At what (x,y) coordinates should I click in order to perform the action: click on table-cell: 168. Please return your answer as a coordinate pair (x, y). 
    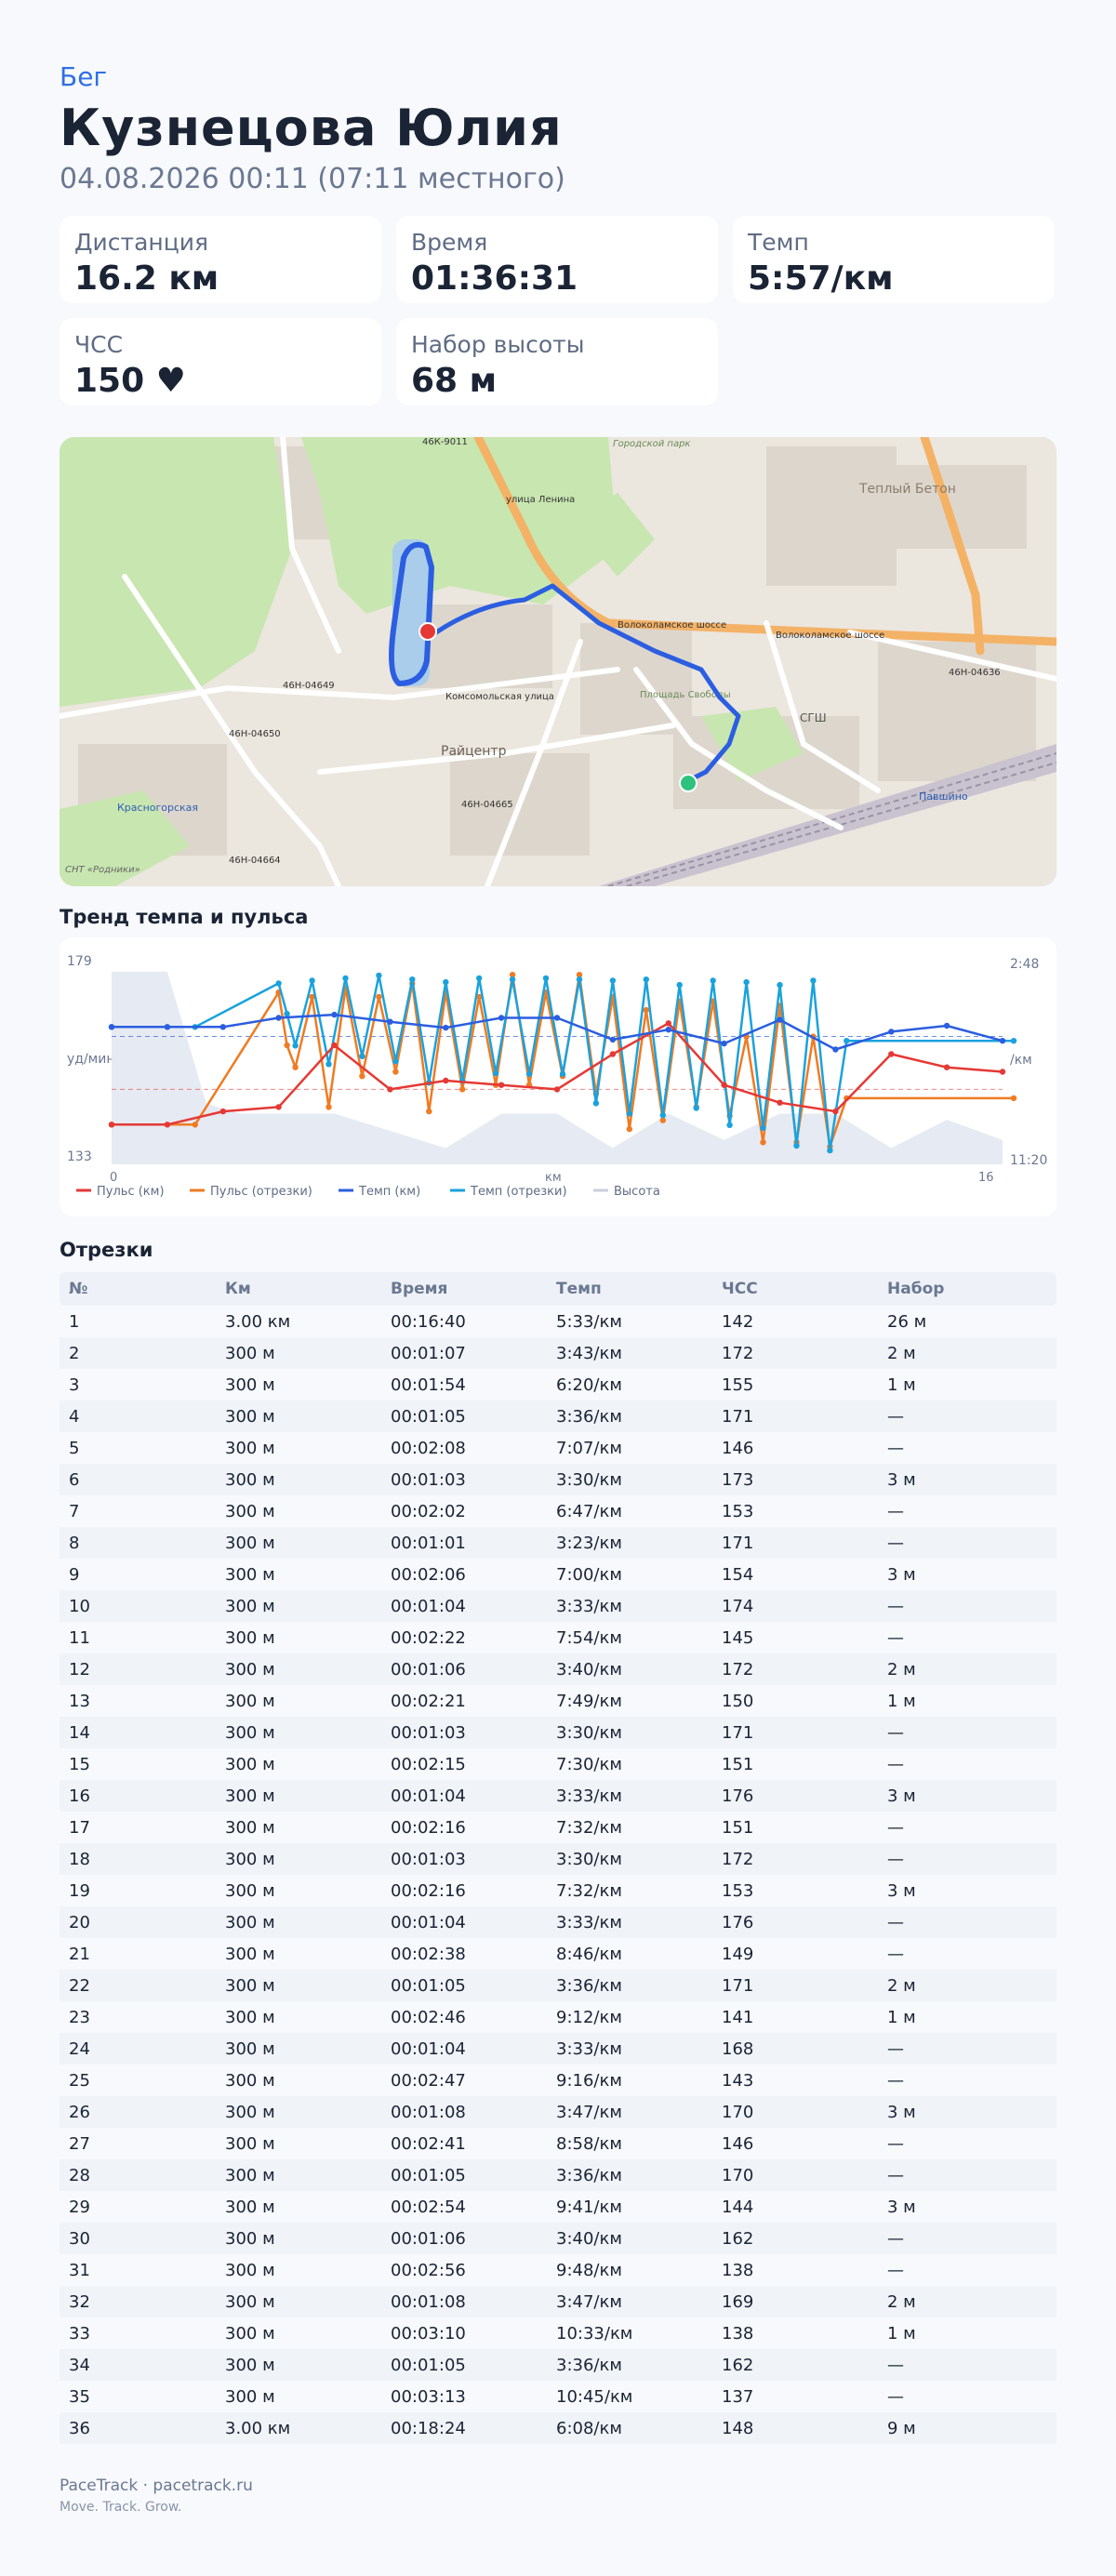
    Looking at the image, I should click on (738, 2048).